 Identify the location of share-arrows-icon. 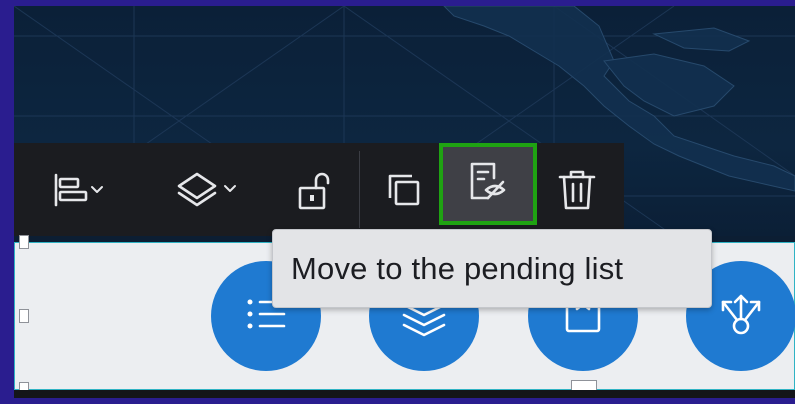
(741, 316).